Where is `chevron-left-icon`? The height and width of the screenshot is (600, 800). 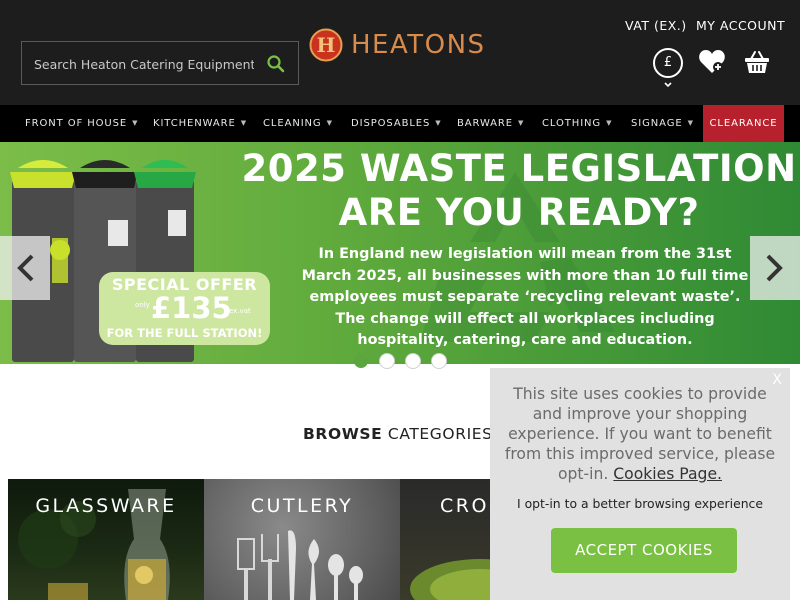 chevron-left-icon is located at coordinates (25, 268).